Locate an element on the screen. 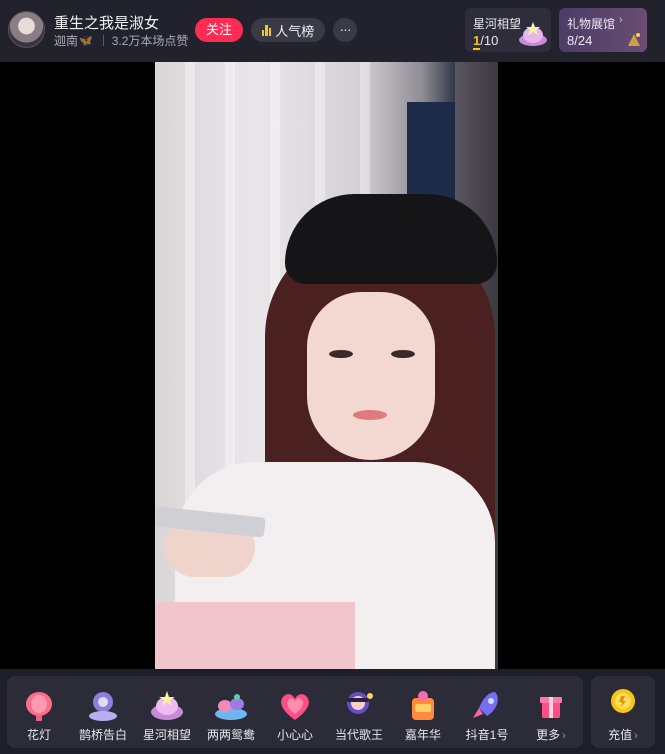 Image resolution: width=665 pixels, height=754 pixels. carnival-icon is located at coordinates (423, 705).